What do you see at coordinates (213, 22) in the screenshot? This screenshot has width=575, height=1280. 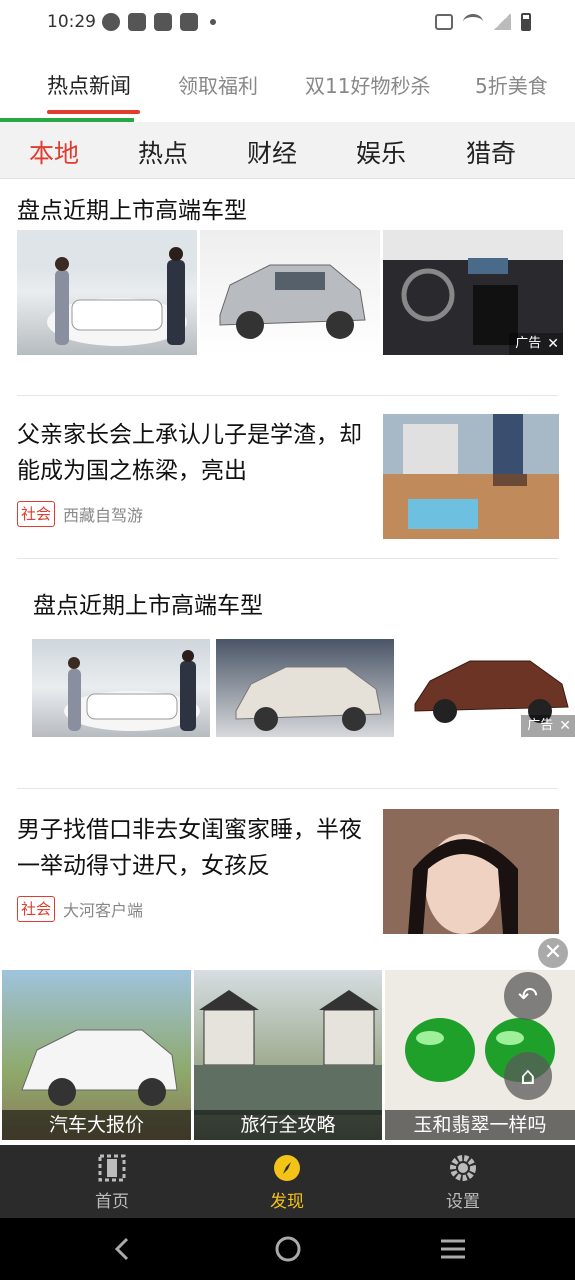 I see `more-dot-icon` at bounding box center [213, 22].